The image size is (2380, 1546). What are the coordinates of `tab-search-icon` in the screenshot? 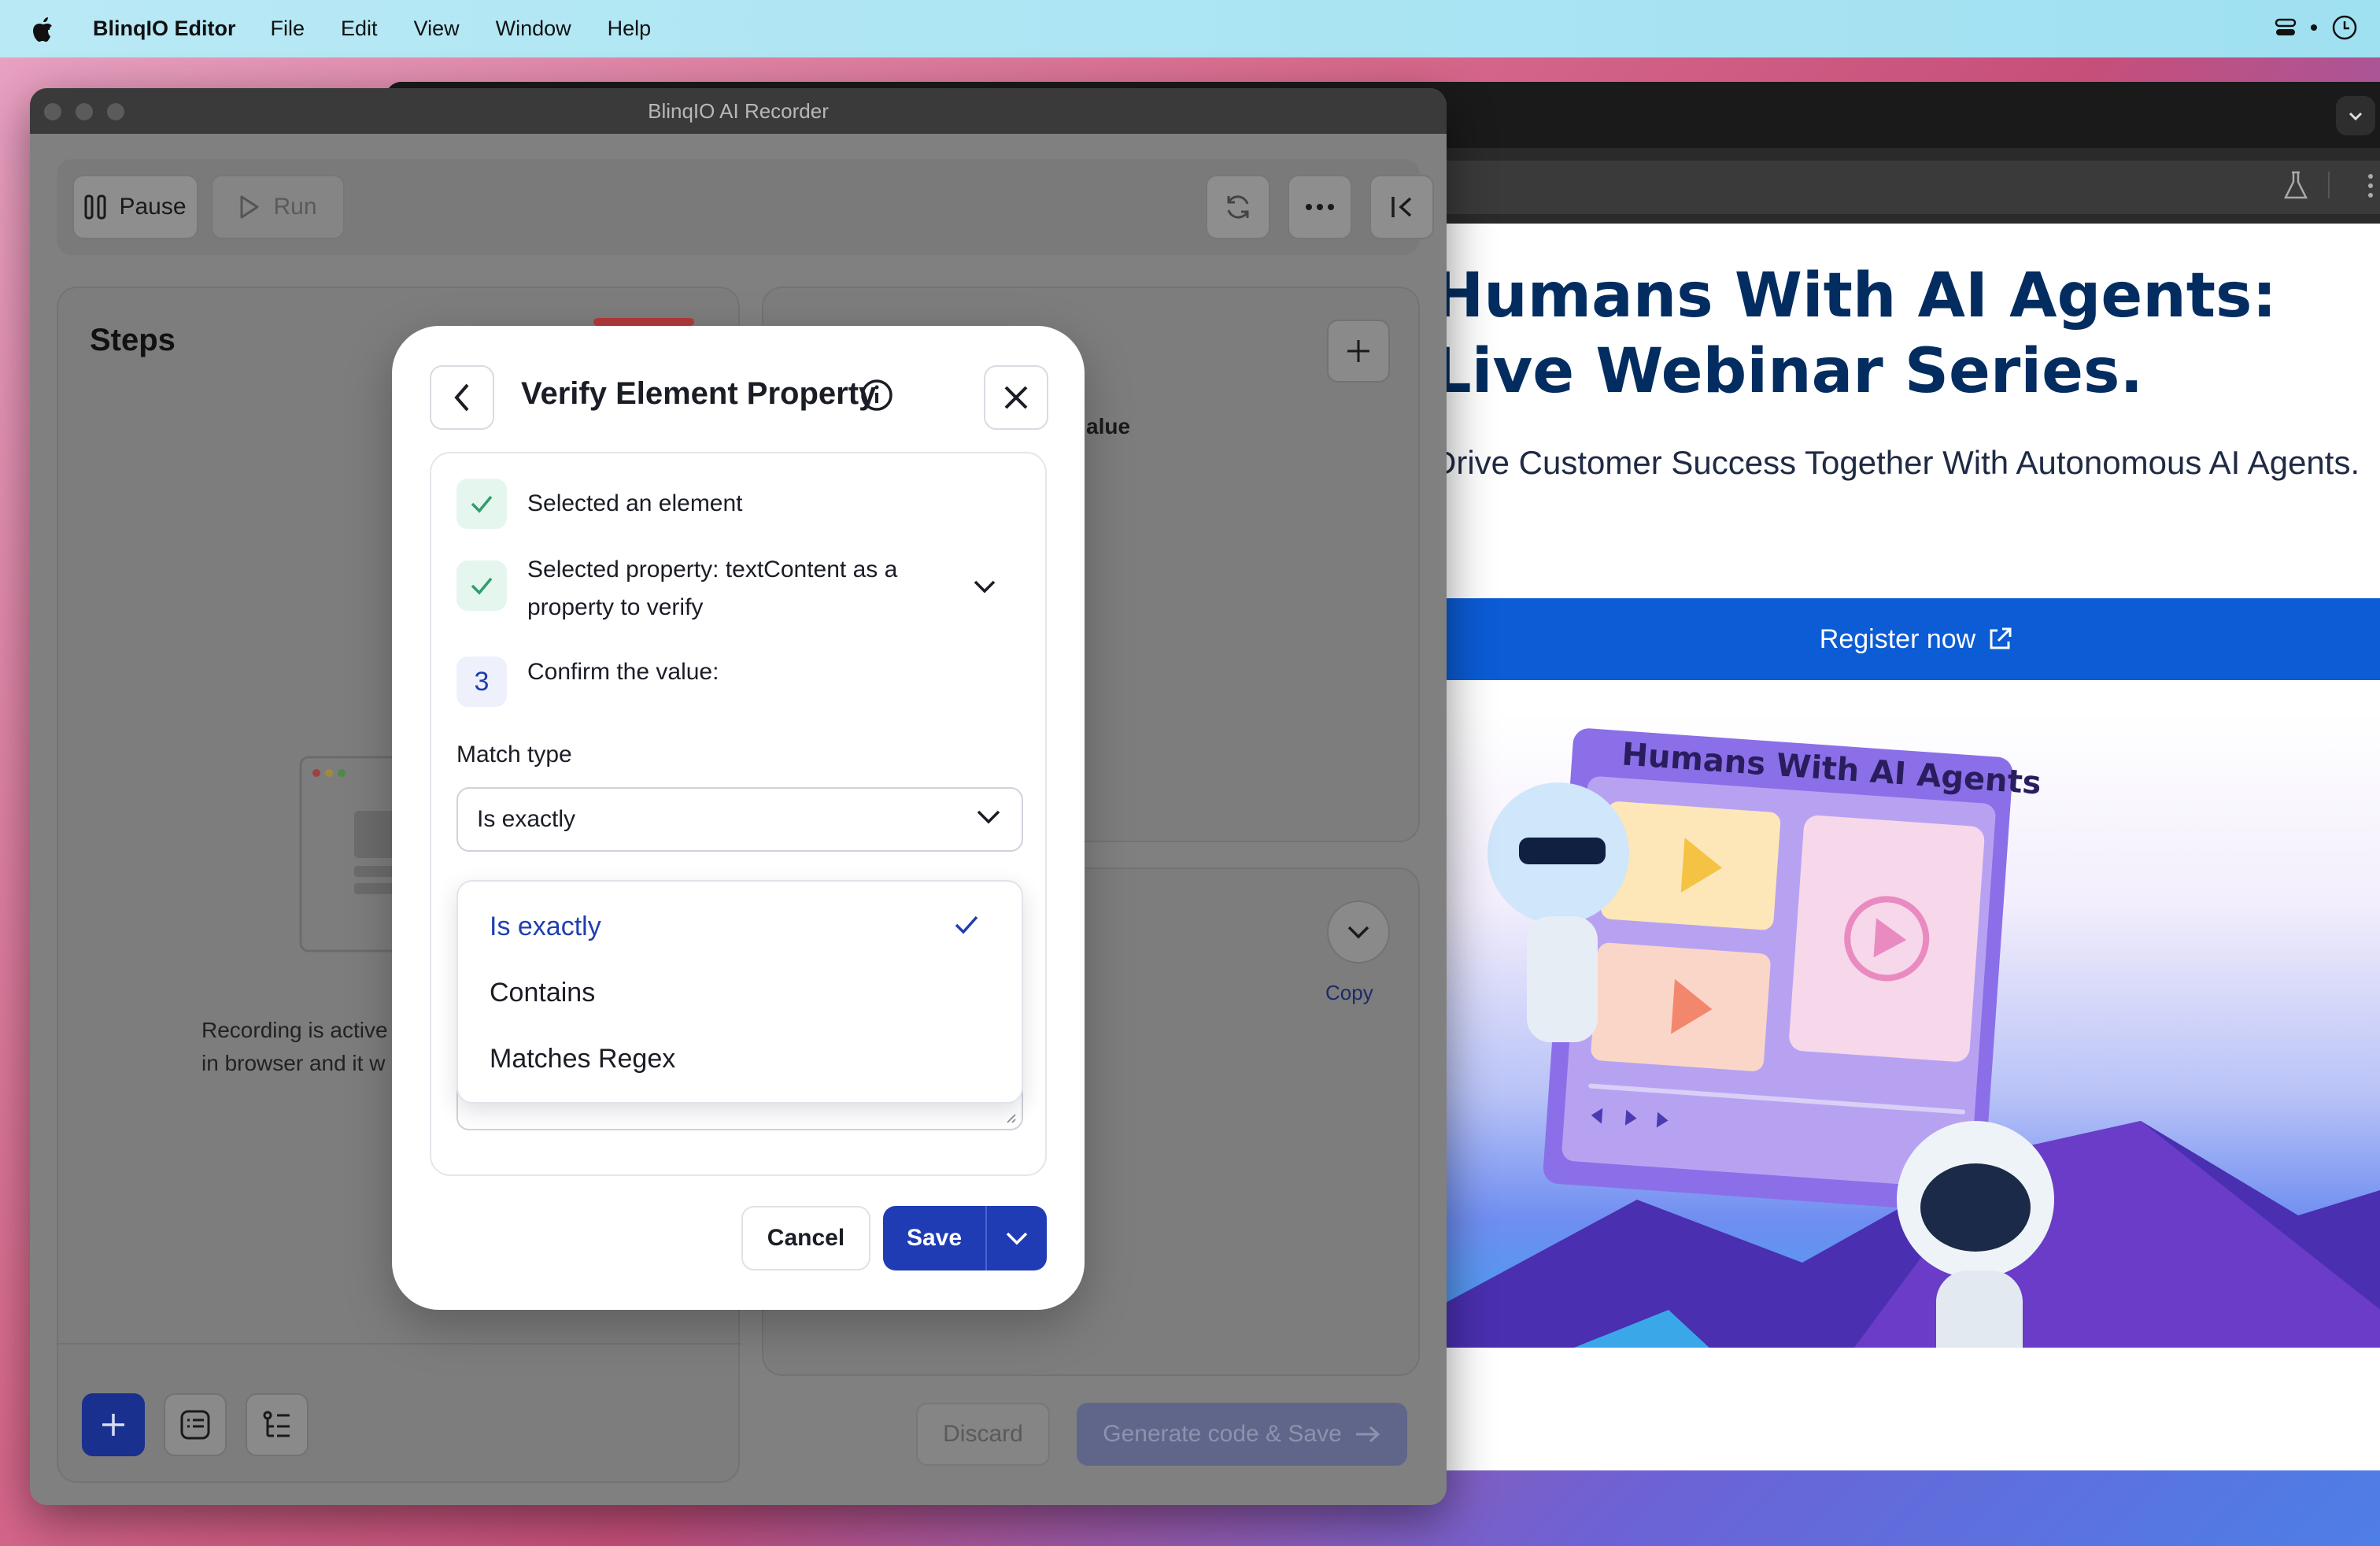 It's located at (2355, 116).